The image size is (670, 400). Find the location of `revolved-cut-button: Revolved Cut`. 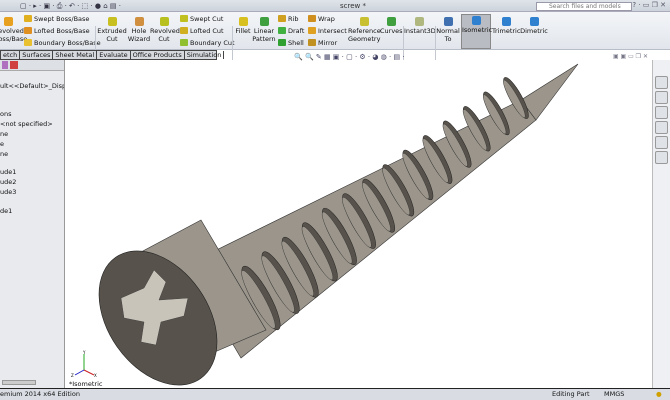

revolved-cut-button: Revolved Cut is located at coordinates (165, 29).